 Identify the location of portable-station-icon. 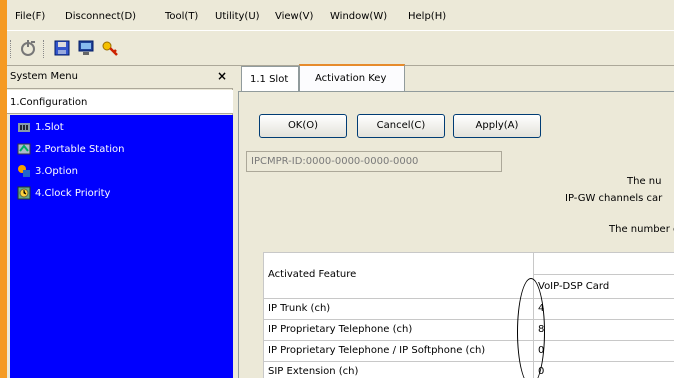
(24, 149).